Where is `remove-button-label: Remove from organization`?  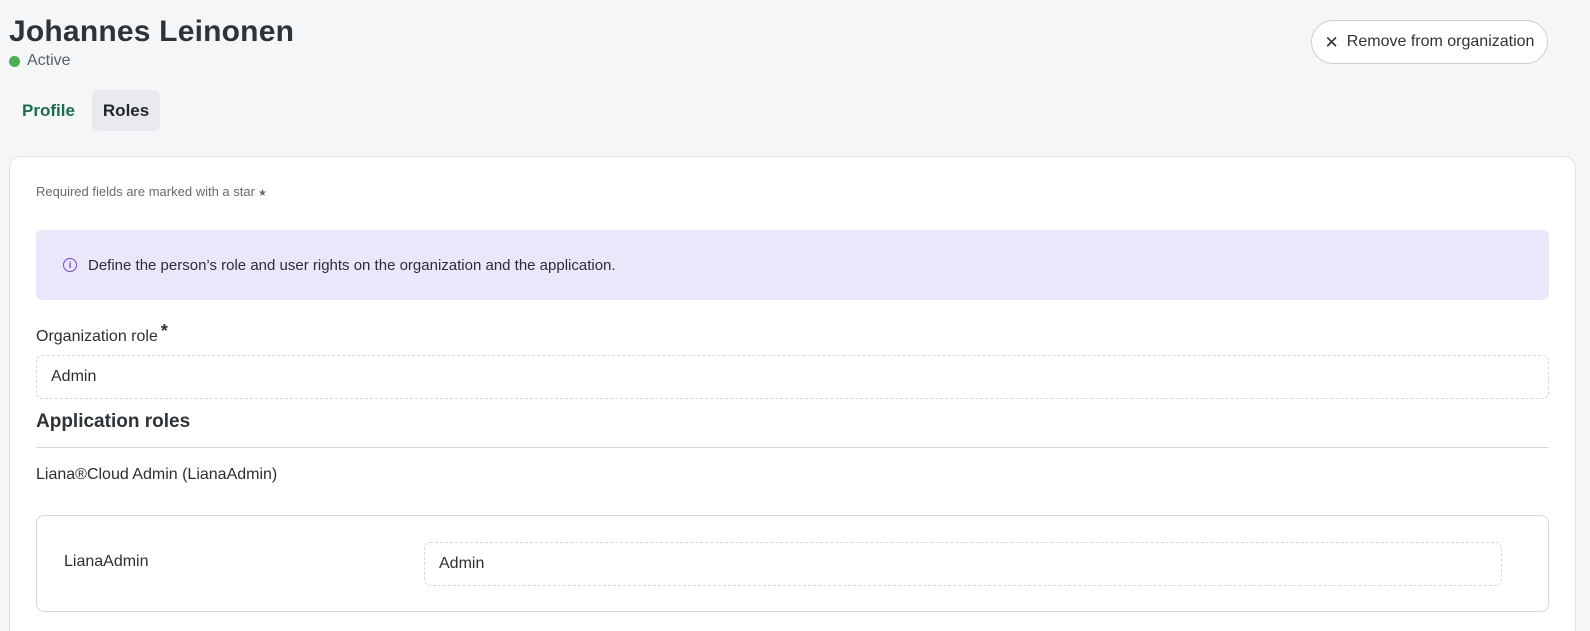 remove-button-label: Remove from organization is located at coordinates (1440, 41).